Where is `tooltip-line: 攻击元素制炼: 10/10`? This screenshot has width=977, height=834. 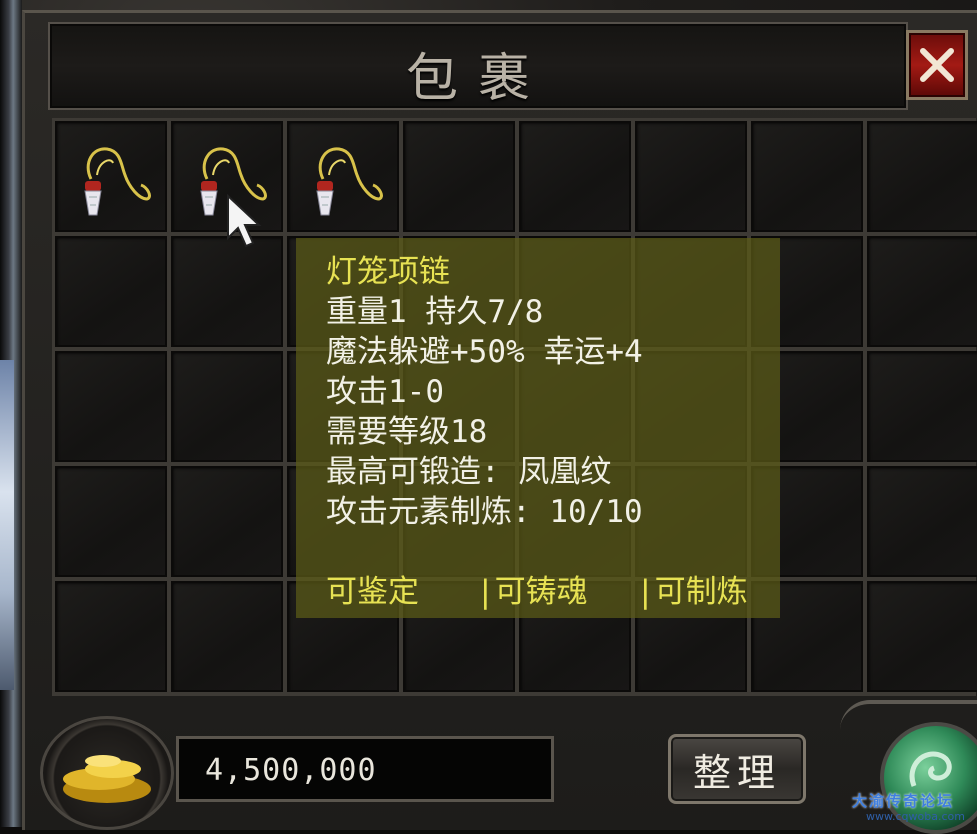 tooltip-line: 攻击元素制炼: 10/10 is located at coordinates (484, 512).